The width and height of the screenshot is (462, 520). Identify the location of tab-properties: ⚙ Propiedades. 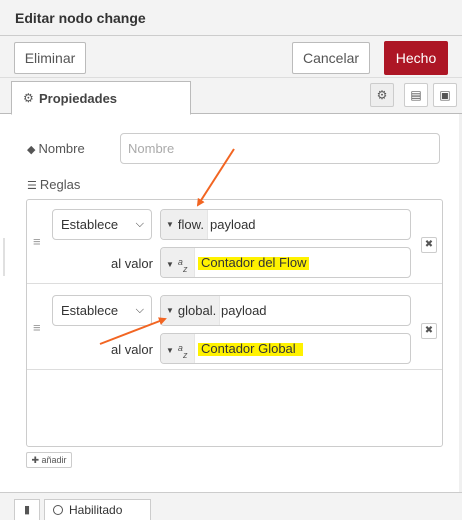
(101, 98).